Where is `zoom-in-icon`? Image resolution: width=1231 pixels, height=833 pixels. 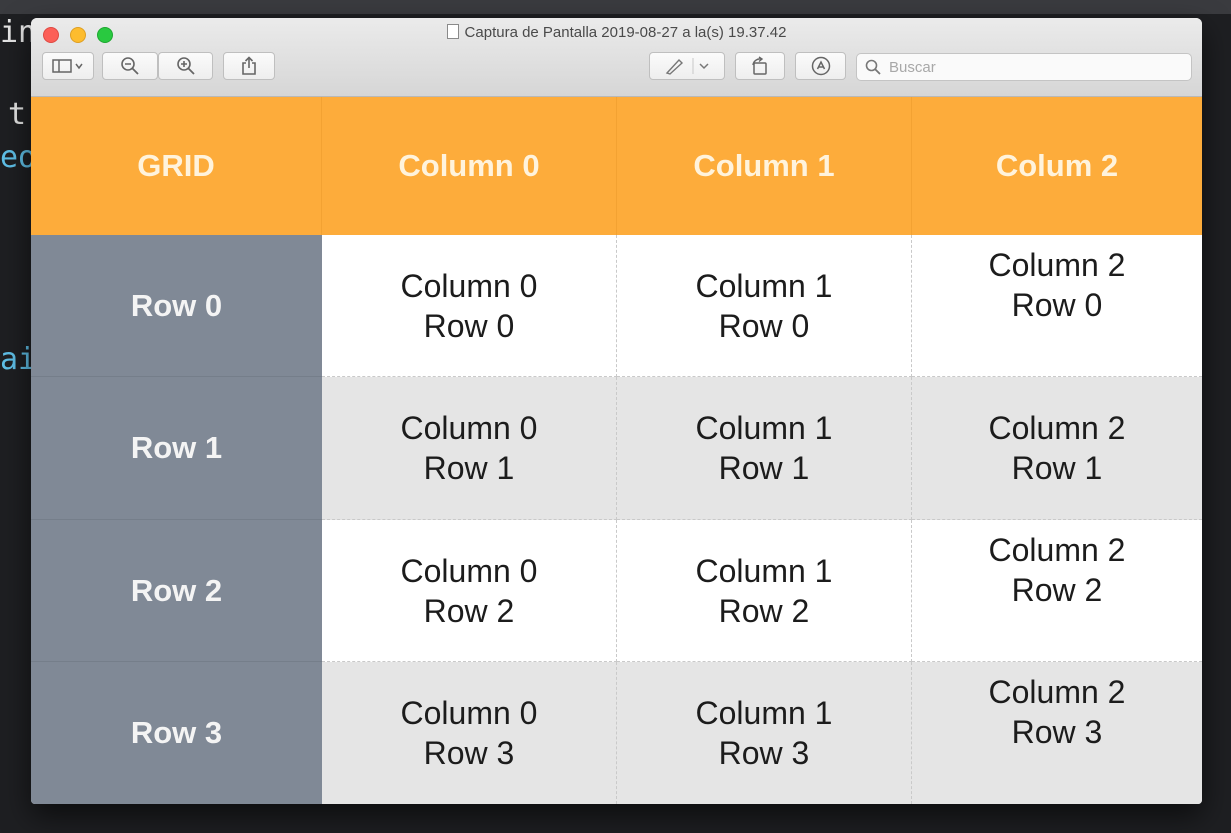
zoom-in-icon is located at coordinates (185, 66).